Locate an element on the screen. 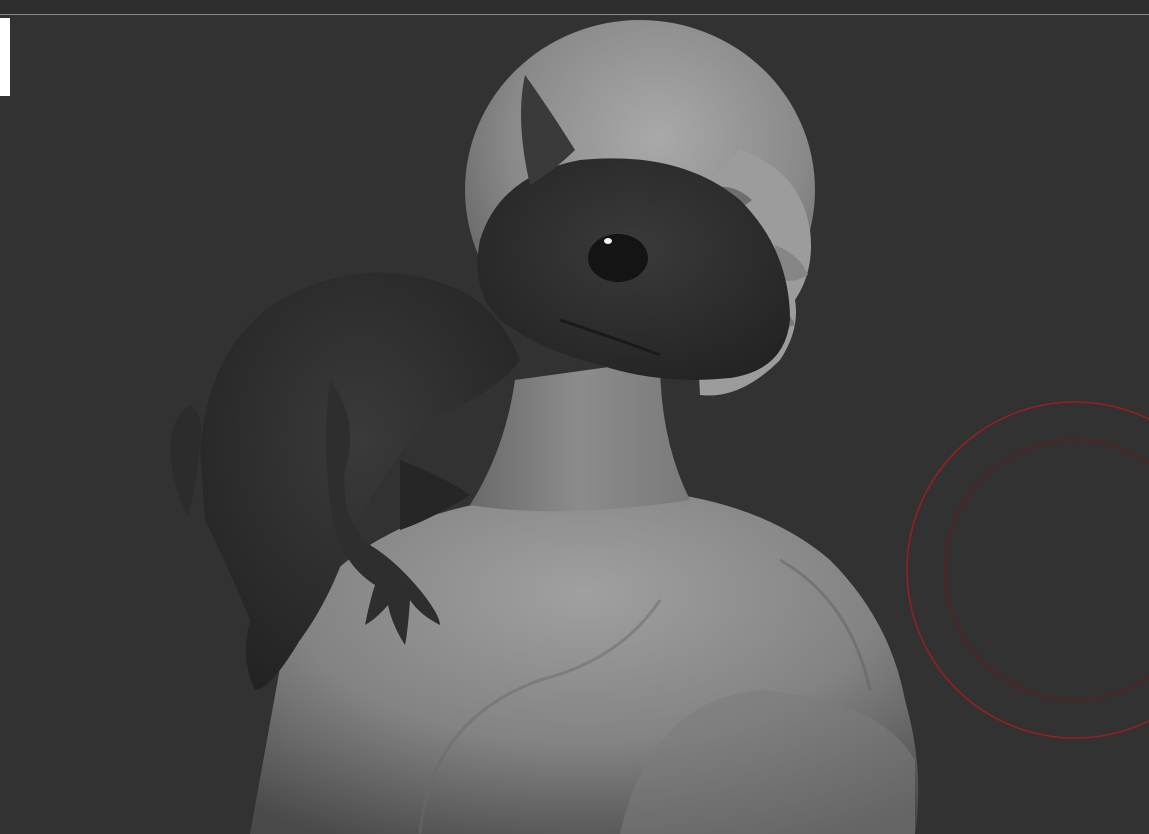 The image size is (1149, 834). creature-tail is located at coordinates (186, 460).